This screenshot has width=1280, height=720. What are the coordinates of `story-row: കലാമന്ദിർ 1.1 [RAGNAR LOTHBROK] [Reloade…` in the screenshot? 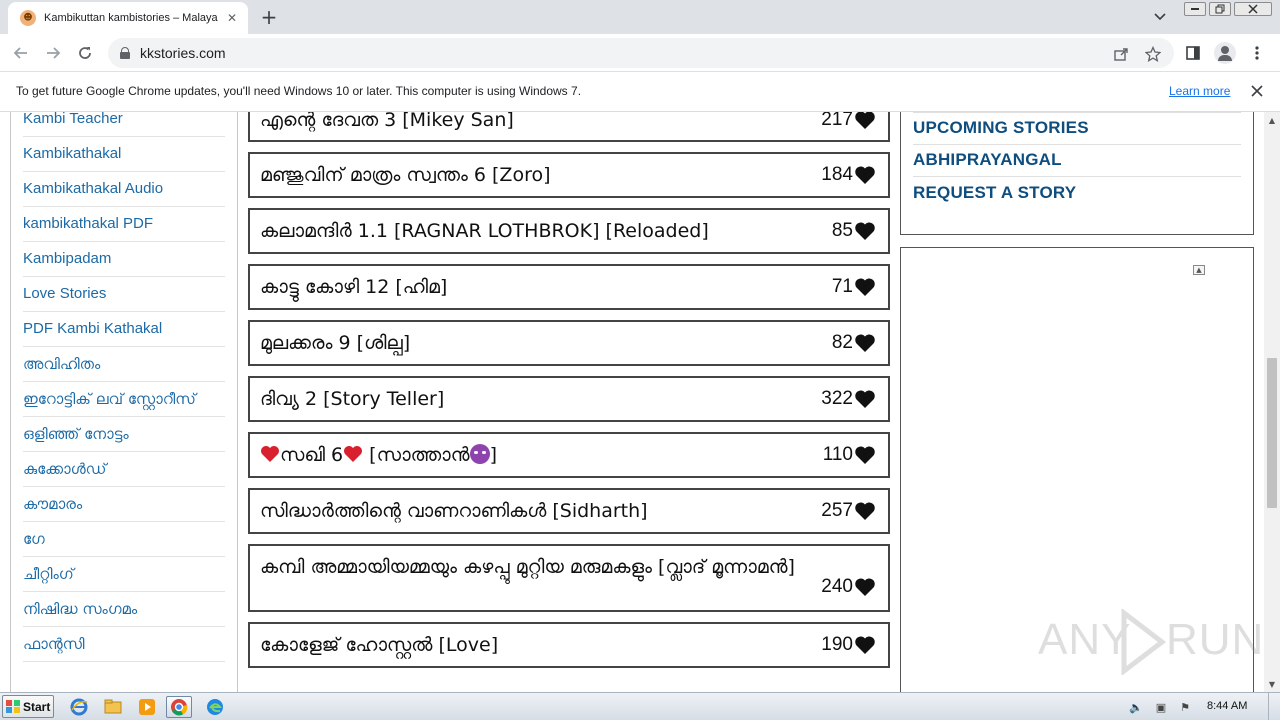 It's located at (569, 231).